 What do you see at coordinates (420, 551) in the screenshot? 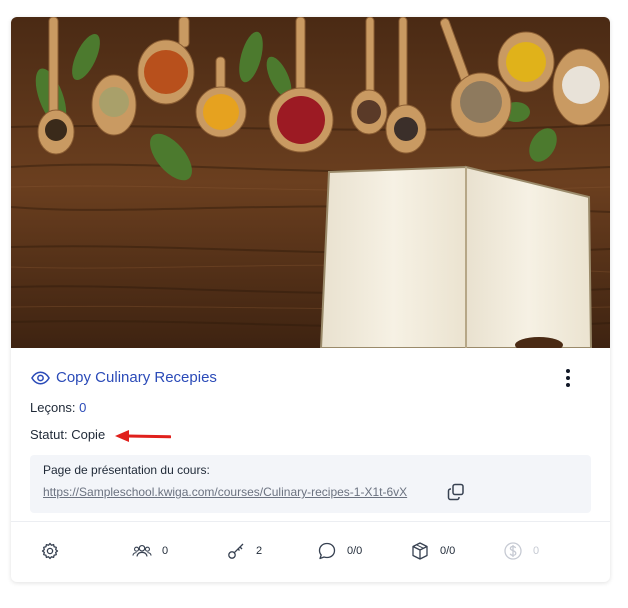
I see `cube-icon` at bounding box center [420, 551].